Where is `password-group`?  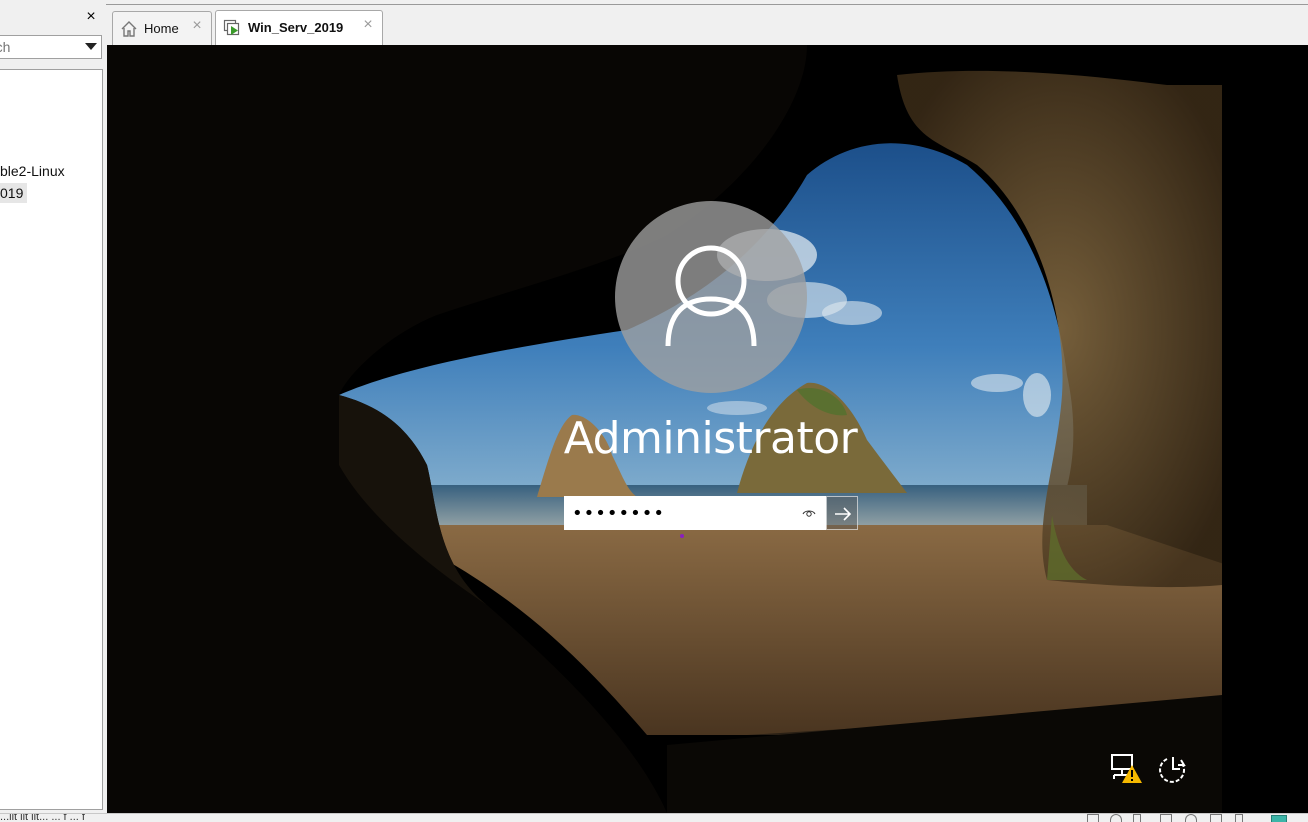 password-group is located at coordinates (711, 513).